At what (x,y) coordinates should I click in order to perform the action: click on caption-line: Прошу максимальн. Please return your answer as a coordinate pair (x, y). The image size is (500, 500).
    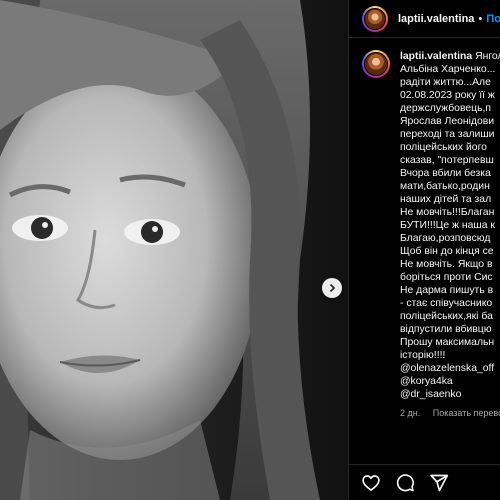
    Looking at the image, I should click on (447, 342).